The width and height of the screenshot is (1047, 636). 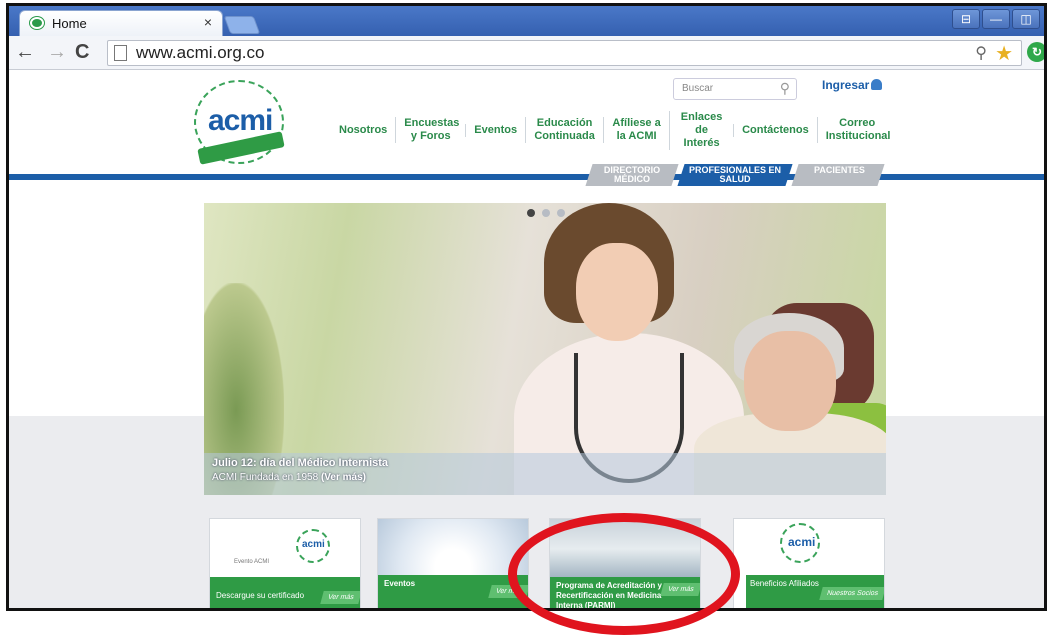 I want to click on new-tab-button, so click(x=242, y=25).